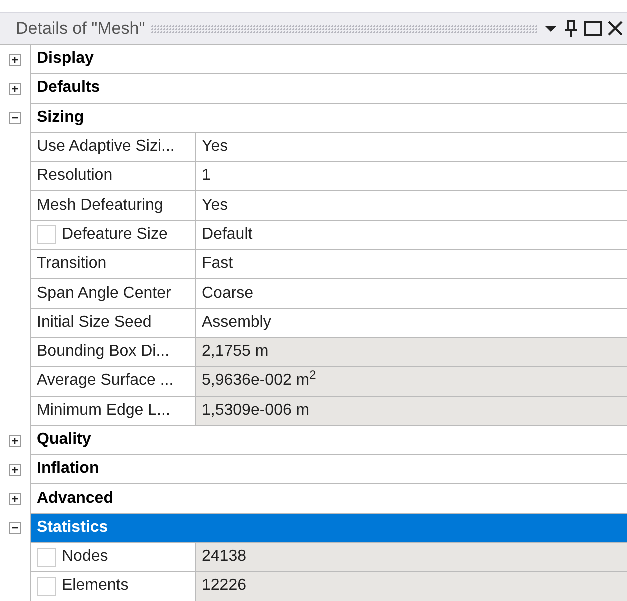 The image size is (627, 601). What do you see at coordinates (328, 441) in the screenshot?
I see `section-header: Quality` at bounding box center [328, 441].